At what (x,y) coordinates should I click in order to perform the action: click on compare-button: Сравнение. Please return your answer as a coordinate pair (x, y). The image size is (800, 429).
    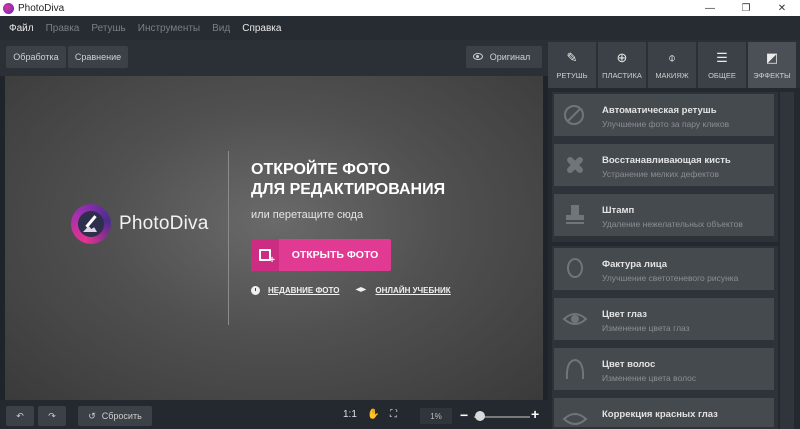
    Looking at the image, I should click on (98, 57).